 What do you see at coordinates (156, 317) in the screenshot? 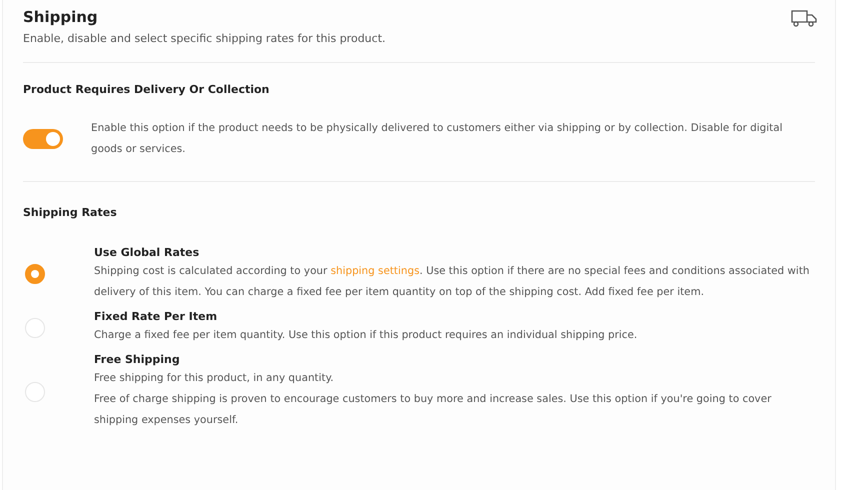
I see `rate-title: Fixed Rate Per Item` at bounding box center [156, 317].